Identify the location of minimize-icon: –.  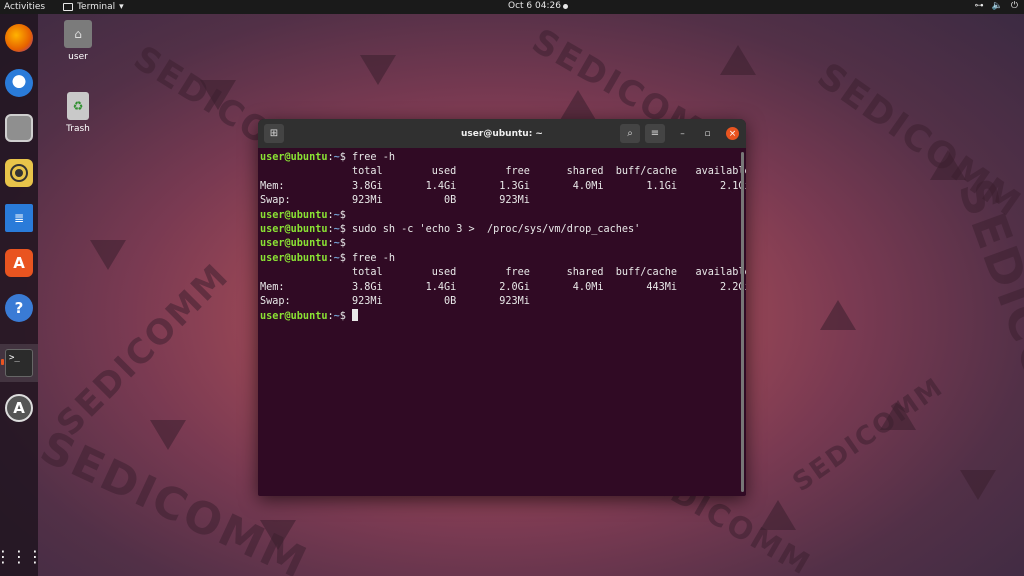
(682, 133).